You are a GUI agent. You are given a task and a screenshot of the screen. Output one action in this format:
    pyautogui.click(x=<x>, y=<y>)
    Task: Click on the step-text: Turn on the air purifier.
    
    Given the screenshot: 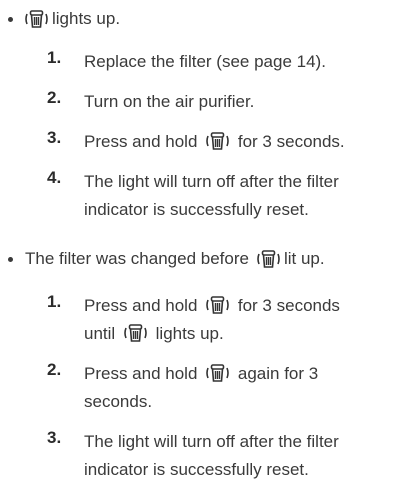 What is the action you would take?
    pyautogui.click(x=169, y=101)
    